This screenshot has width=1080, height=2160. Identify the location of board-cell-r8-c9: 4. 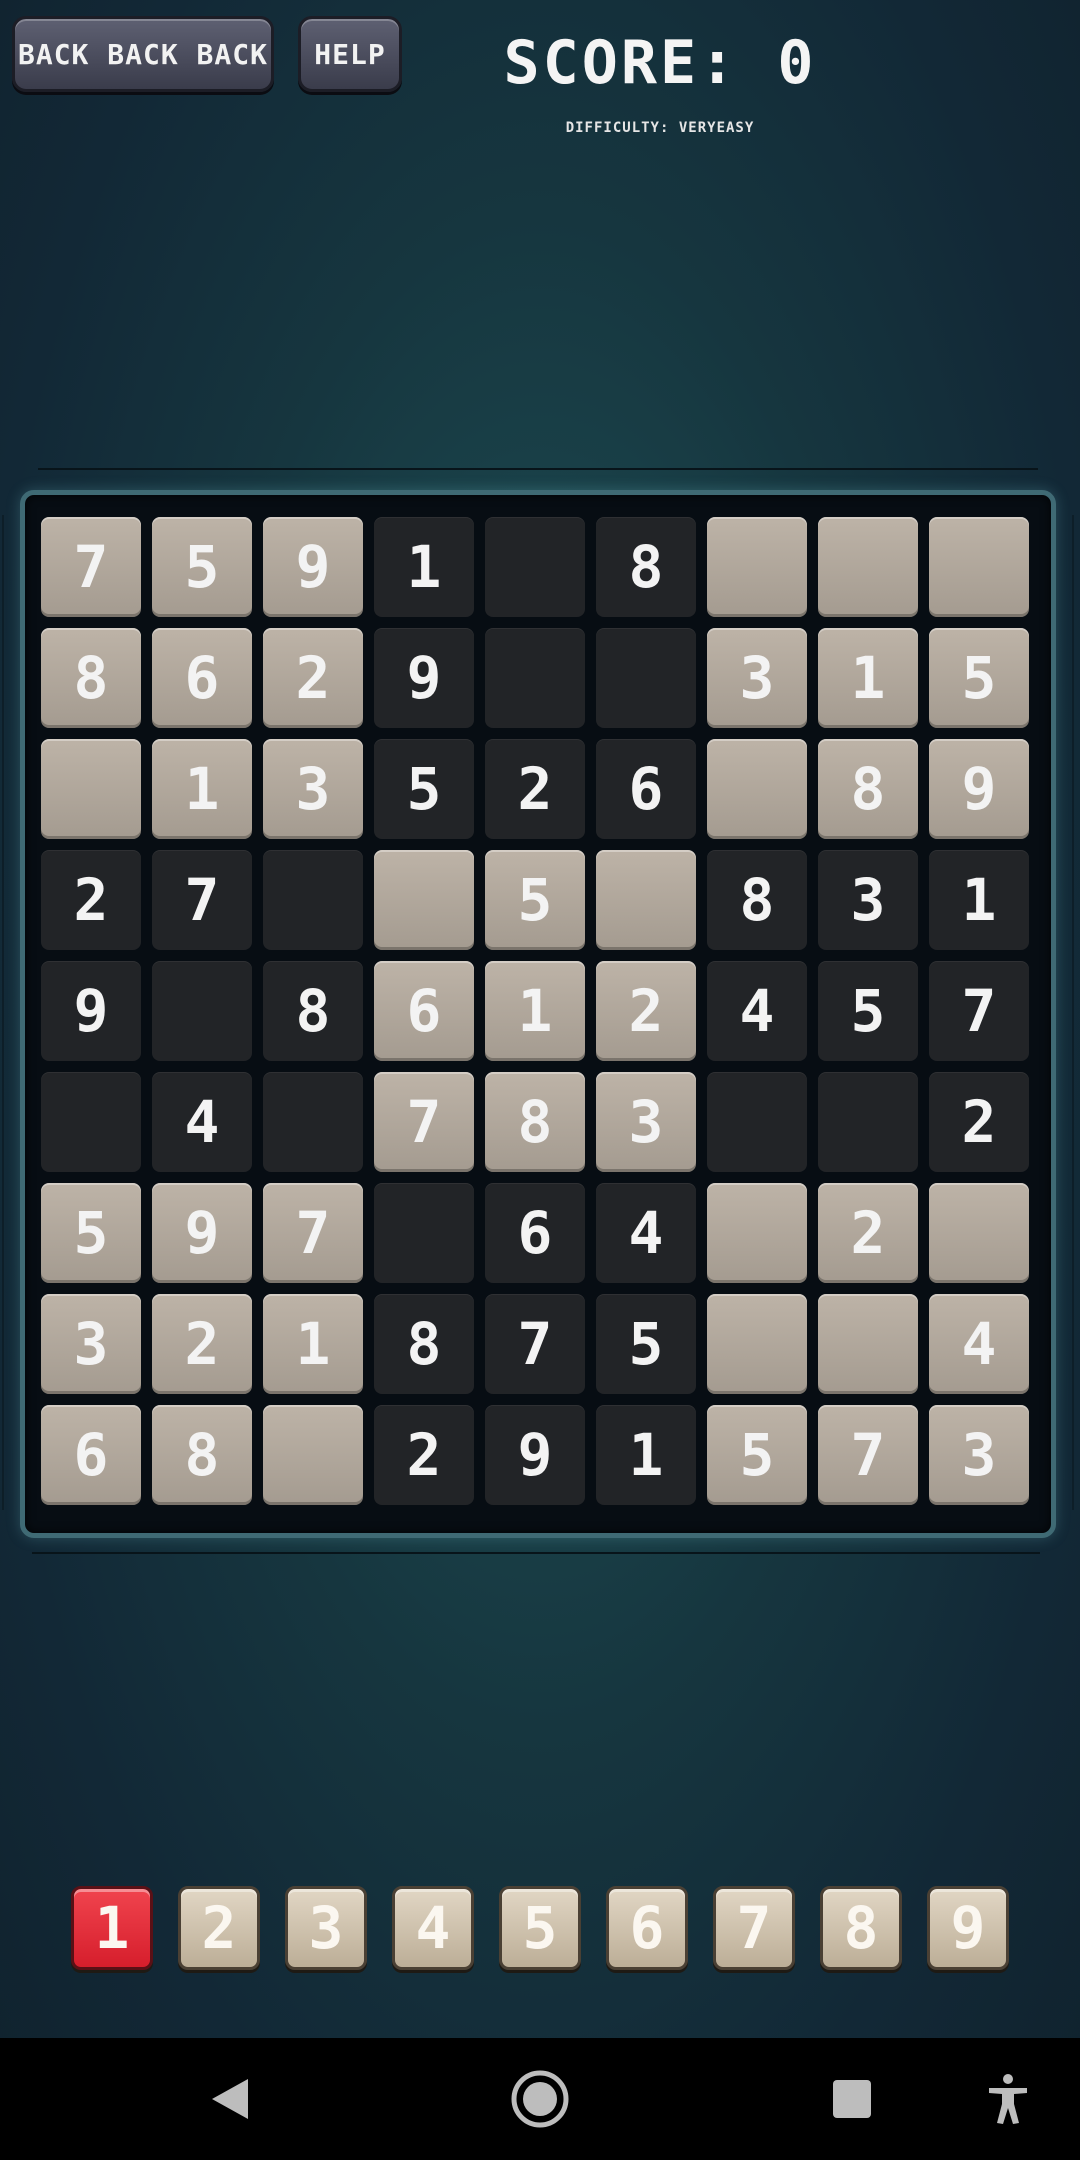
(979, 1344).